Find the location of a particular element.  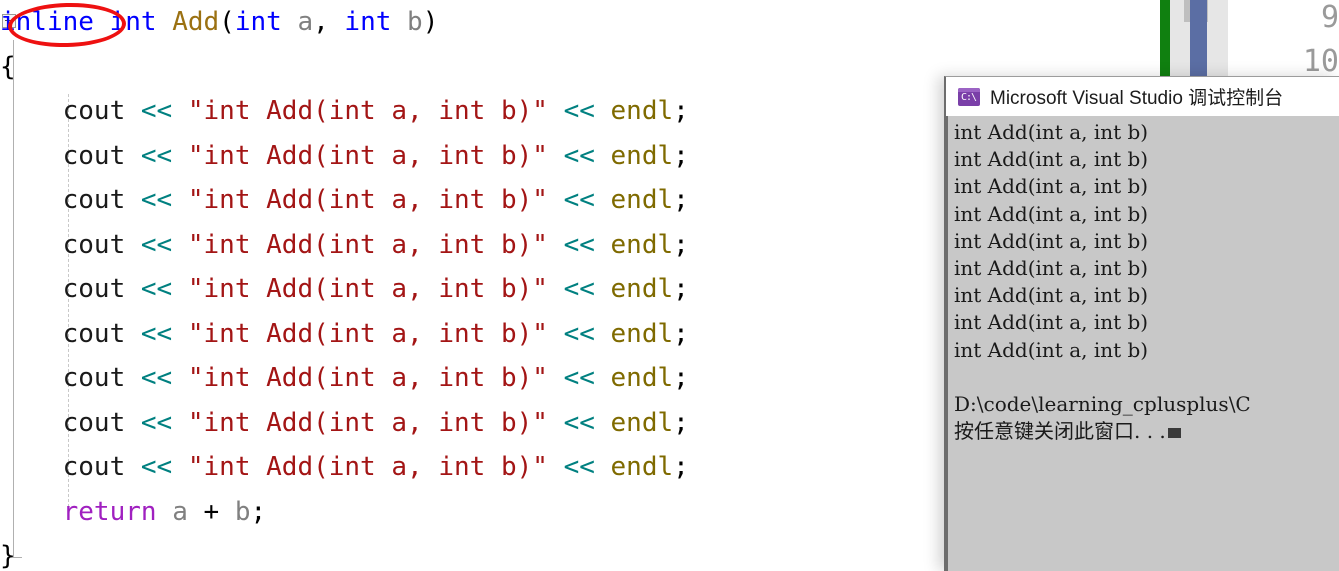

code-token: + is located at coordinates (211, 511).